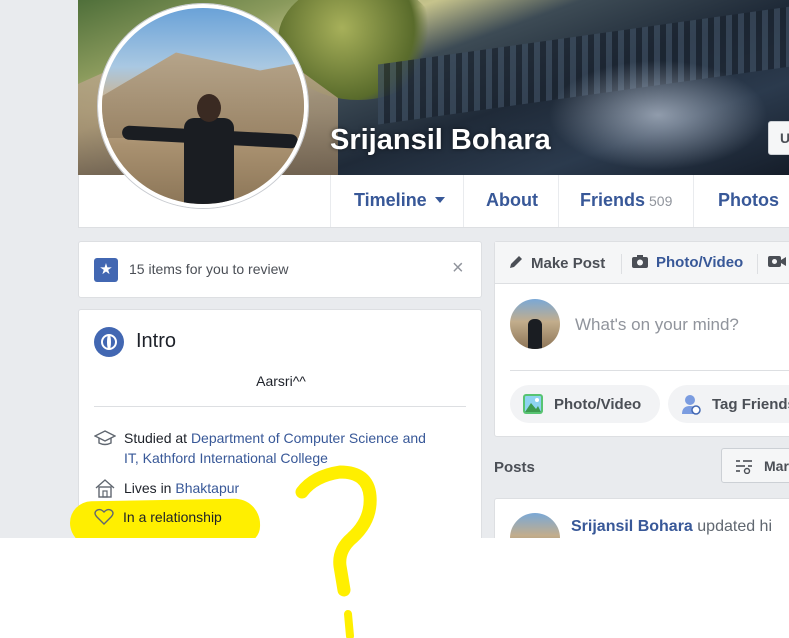  What do you see at coordinates (755, 465) in the screenshot?
I see `manage-posts-button: Mar` at bounding box center [755, 465].